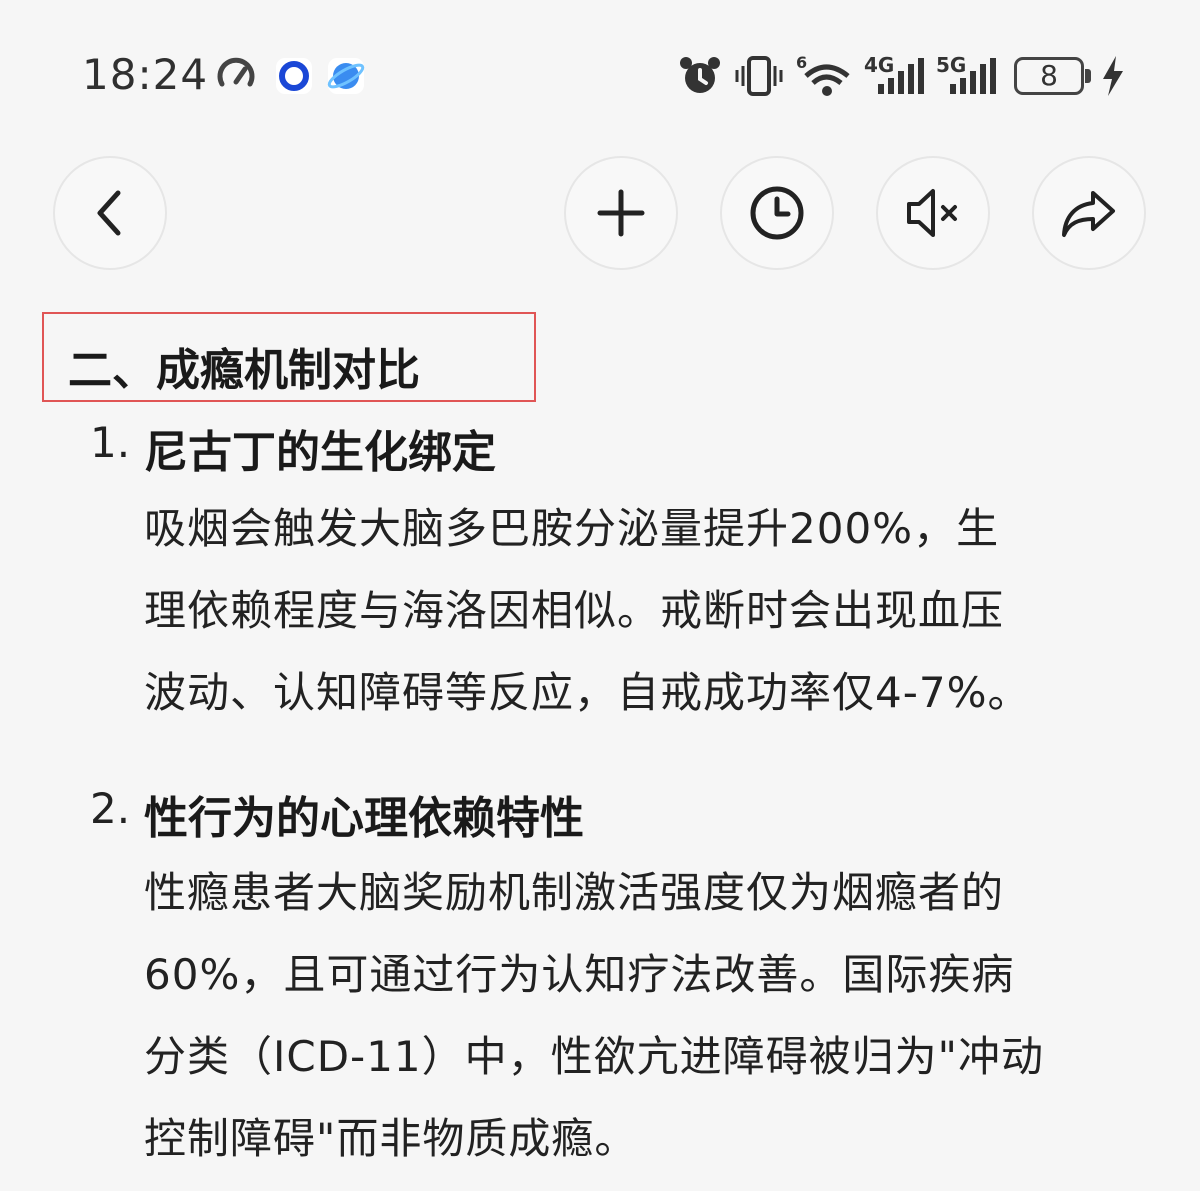  I want to click on item-2-line: 控制障碍"而非物质成瘾。, so click(391, 1138).